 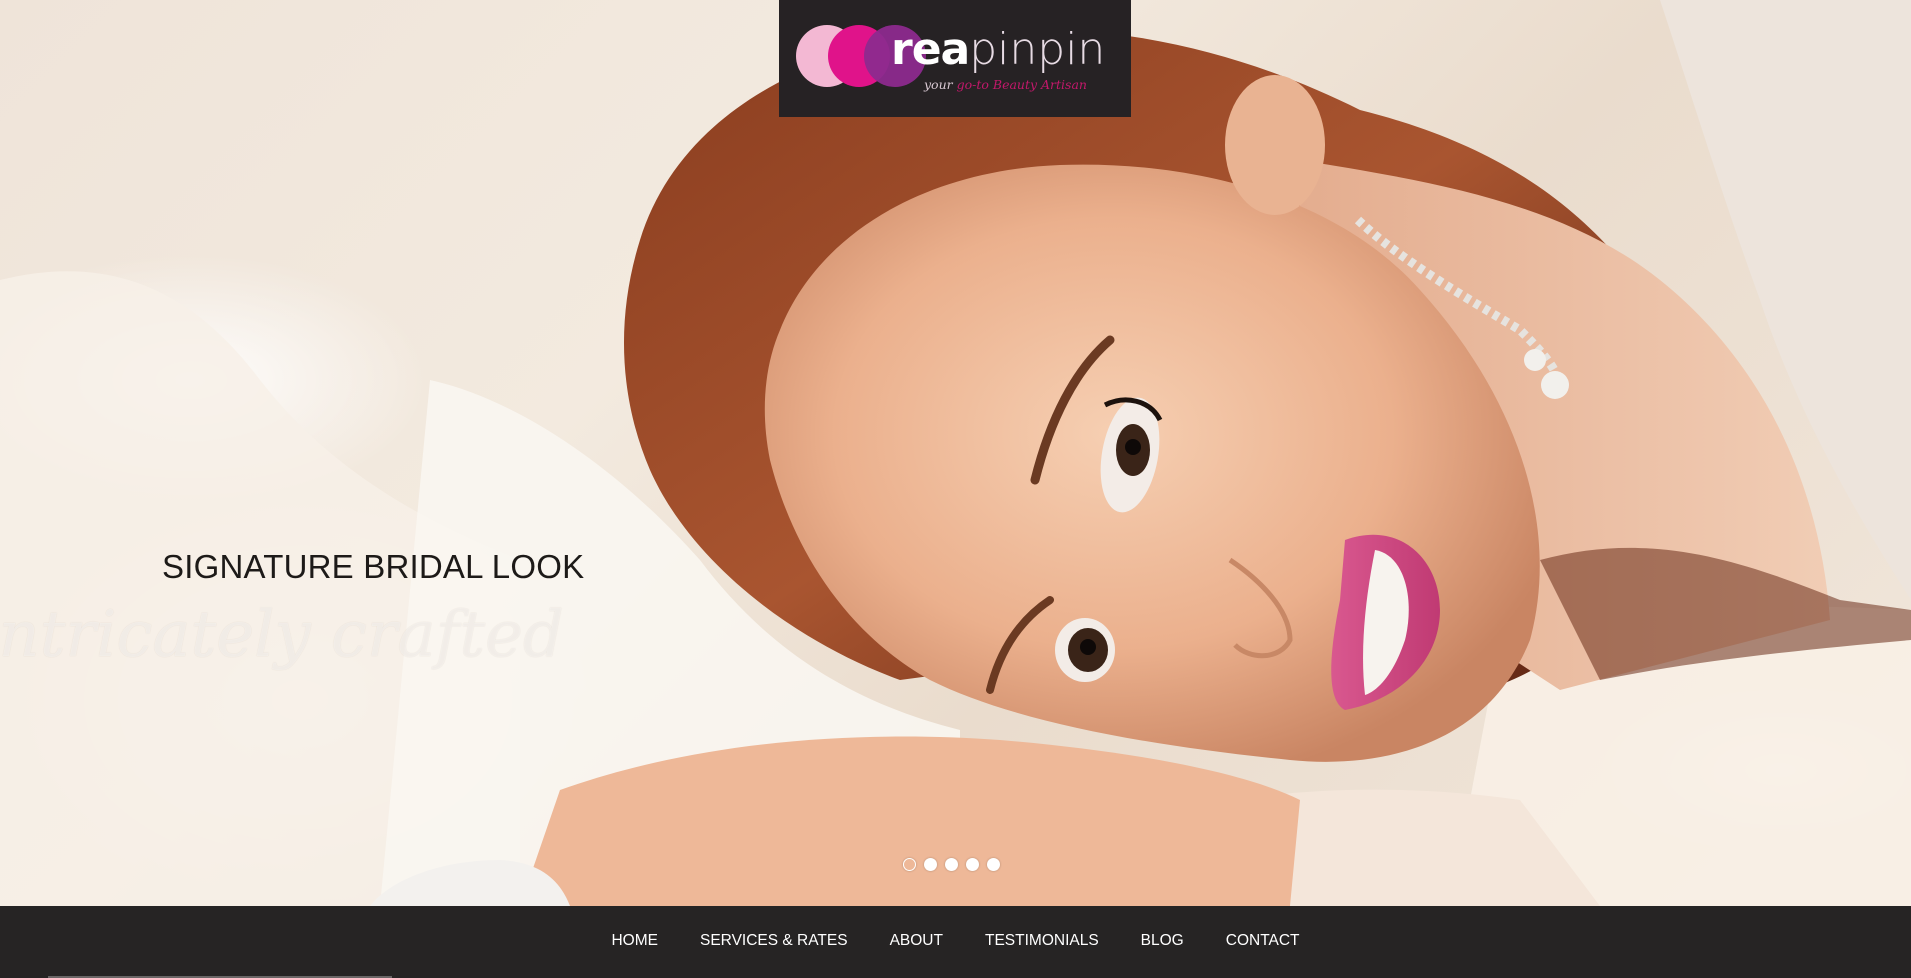 What do you see at coordinates (930, 49) in the screenshot?
I see `logo-word-rea: rea` at bounding box center [930, 49].